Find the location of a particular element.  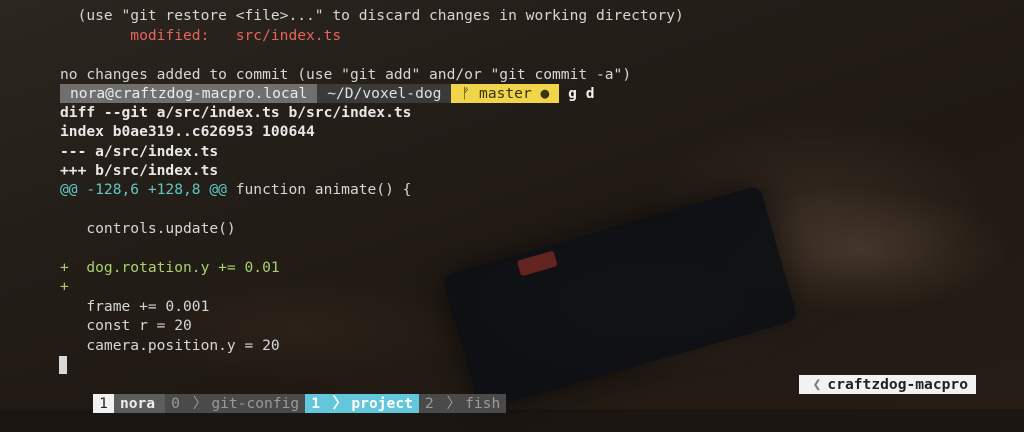

tmux-hostname: ❮ craftzdog-macpro is located at coordinates (887, 384).